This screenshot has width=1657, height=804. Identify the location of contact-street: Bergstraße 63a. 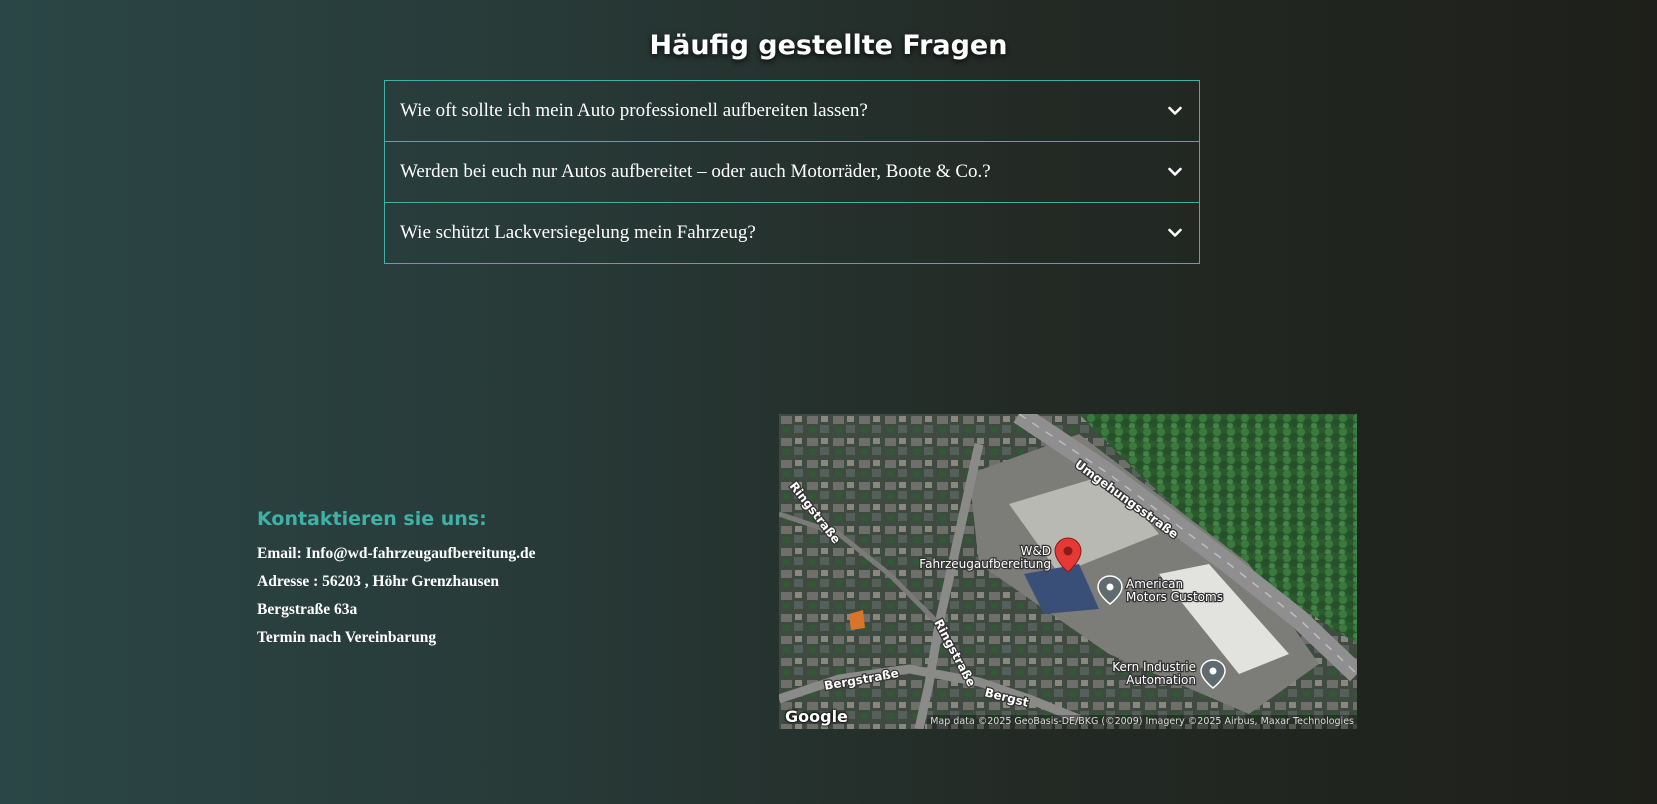
(307, 609).